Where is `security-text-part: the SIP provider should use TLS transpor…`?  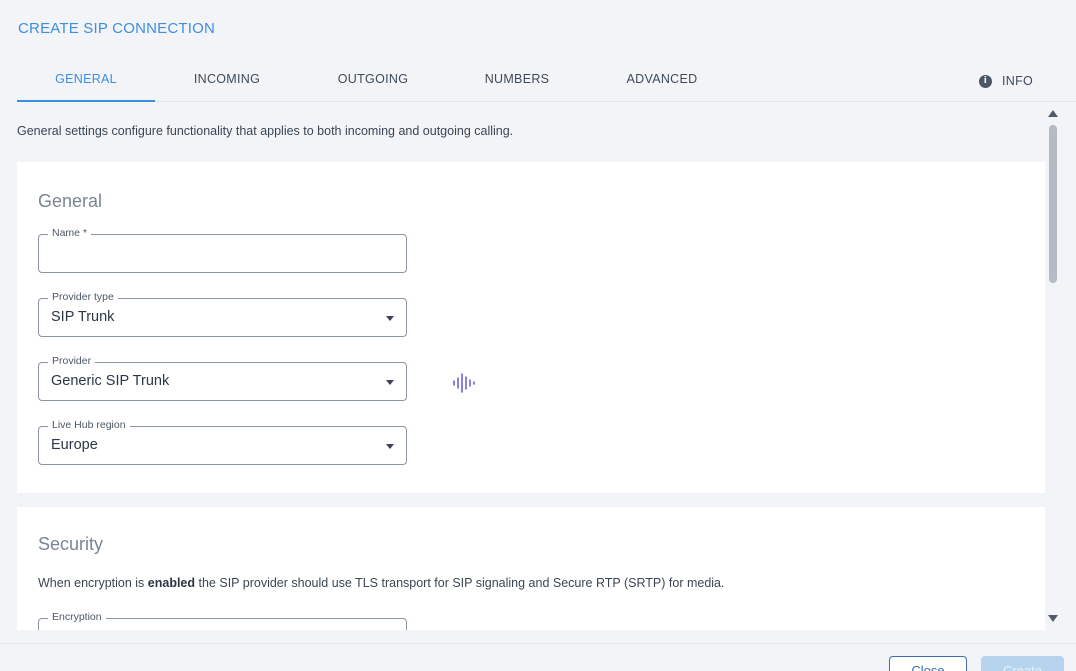
security-text-part: the SIP provider should use TLS transpor… is located at coordinates (460, 583).